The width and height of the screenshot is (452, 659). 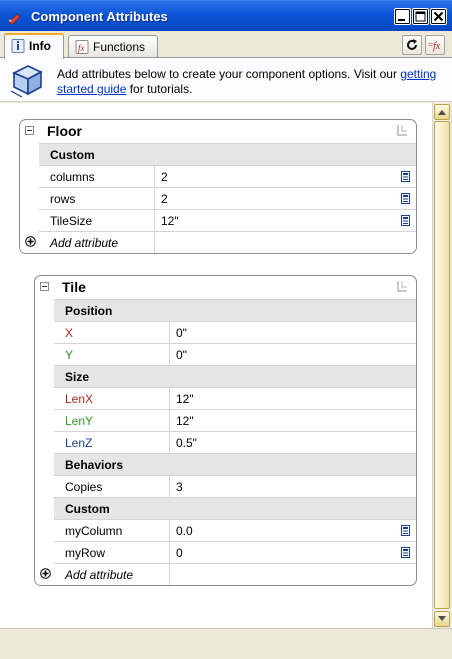 I want to click on chevron-down-icon, so click(x=442, y=618).